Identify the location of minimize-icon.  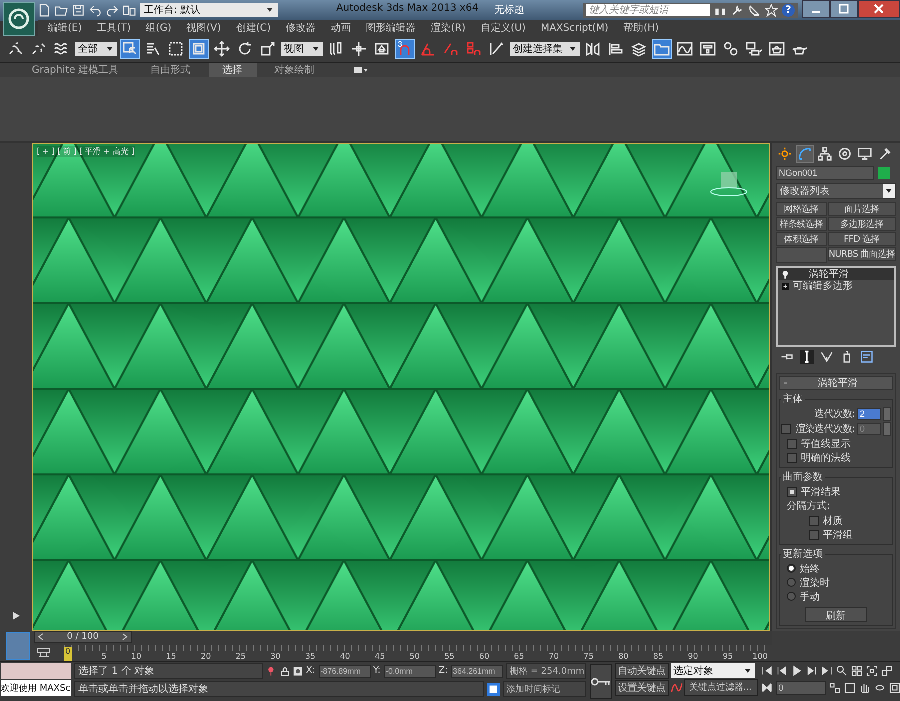
(816, 9).